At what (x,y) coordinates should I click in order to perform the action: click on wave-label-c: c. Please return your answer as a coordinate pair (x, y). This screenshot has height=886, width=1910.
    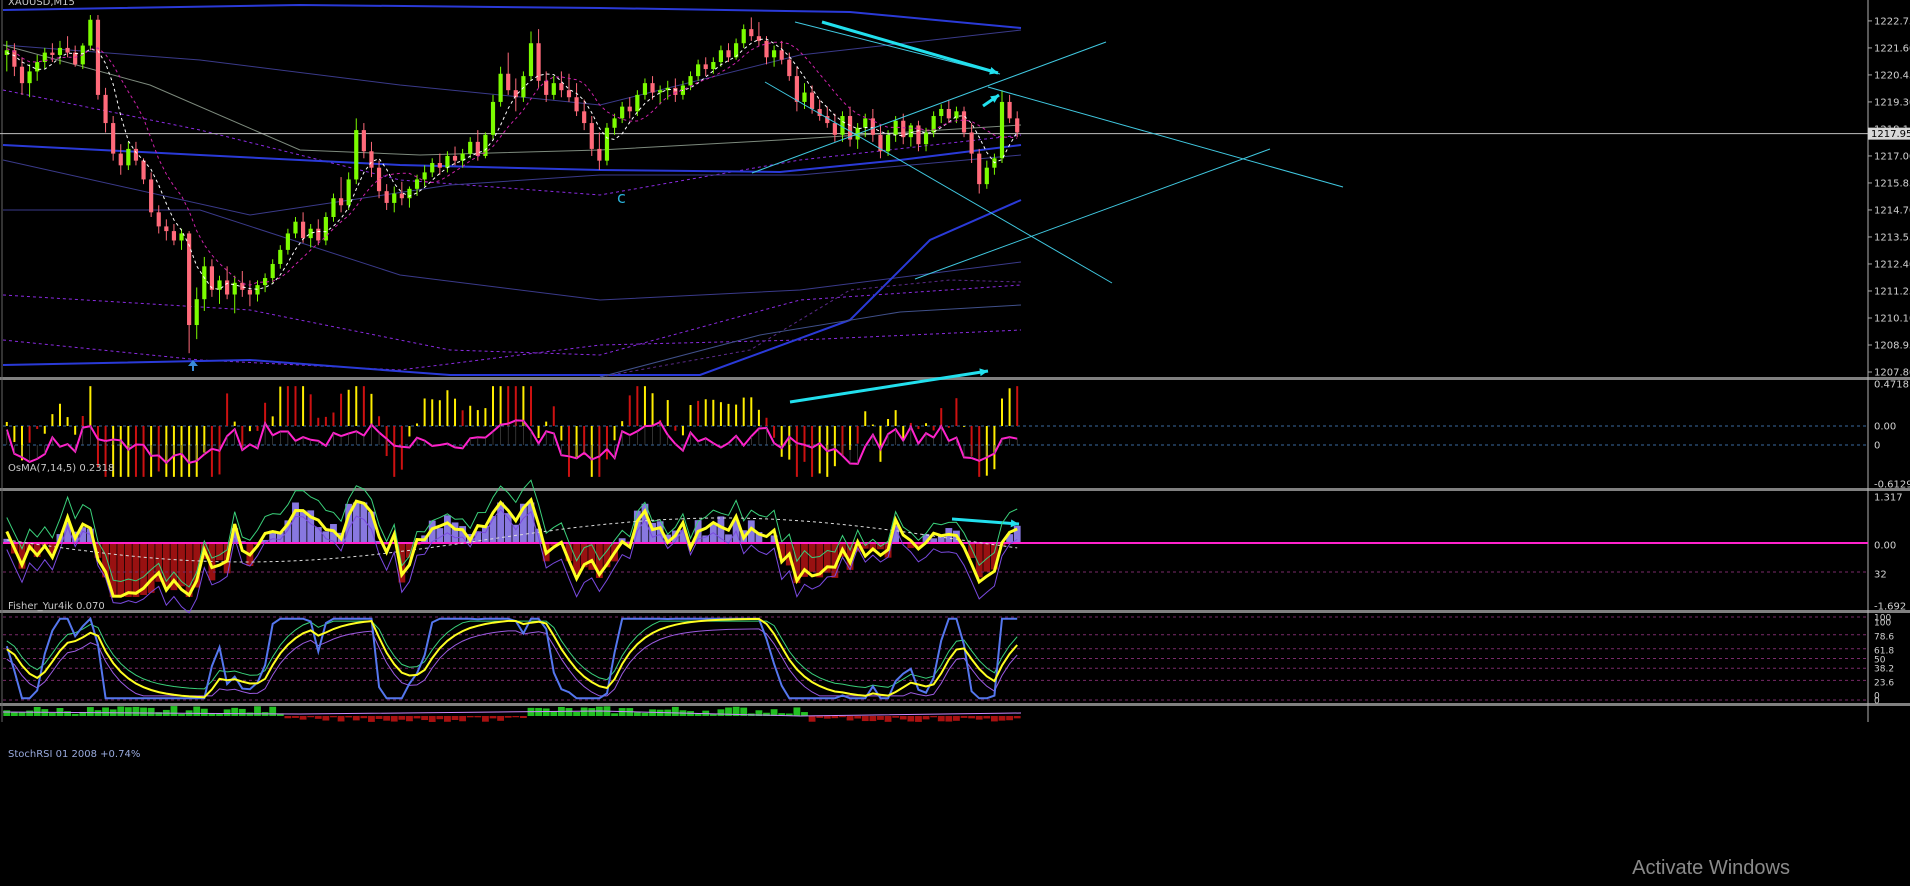
    Looking at the image, I should click on (621, 197).